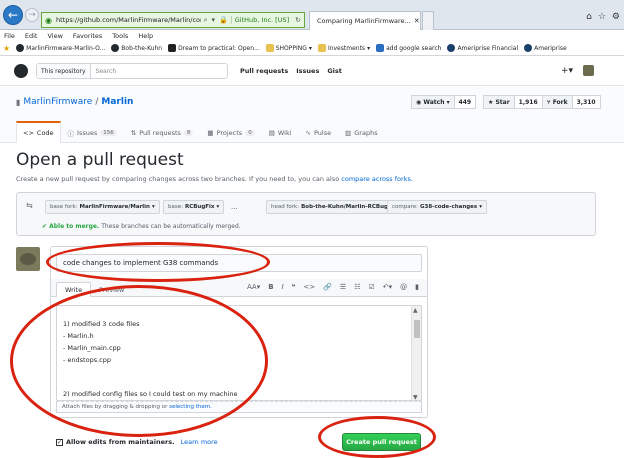 The image size is (624, 458). What do you see at coordinates (361, 132) in the screenshot?
I see `tab-graphs: ▥ Graphs` at bounding box center [361, 132].